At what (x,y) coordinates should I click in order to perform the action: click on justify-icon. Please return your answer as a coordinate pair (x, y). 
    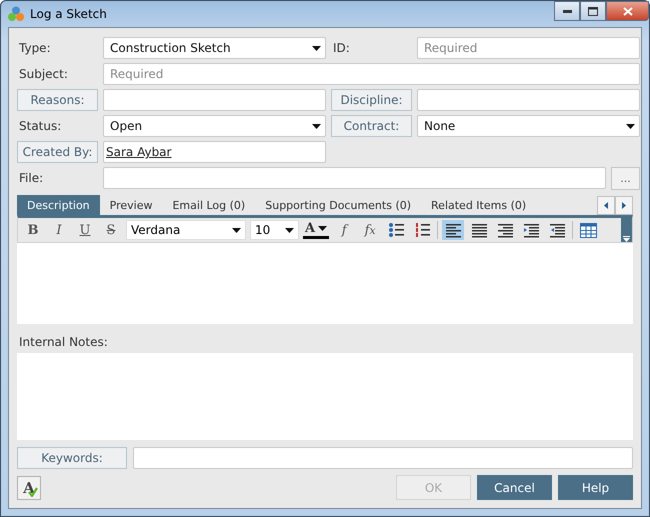
    Looking at the image, I should click on (479, 230).